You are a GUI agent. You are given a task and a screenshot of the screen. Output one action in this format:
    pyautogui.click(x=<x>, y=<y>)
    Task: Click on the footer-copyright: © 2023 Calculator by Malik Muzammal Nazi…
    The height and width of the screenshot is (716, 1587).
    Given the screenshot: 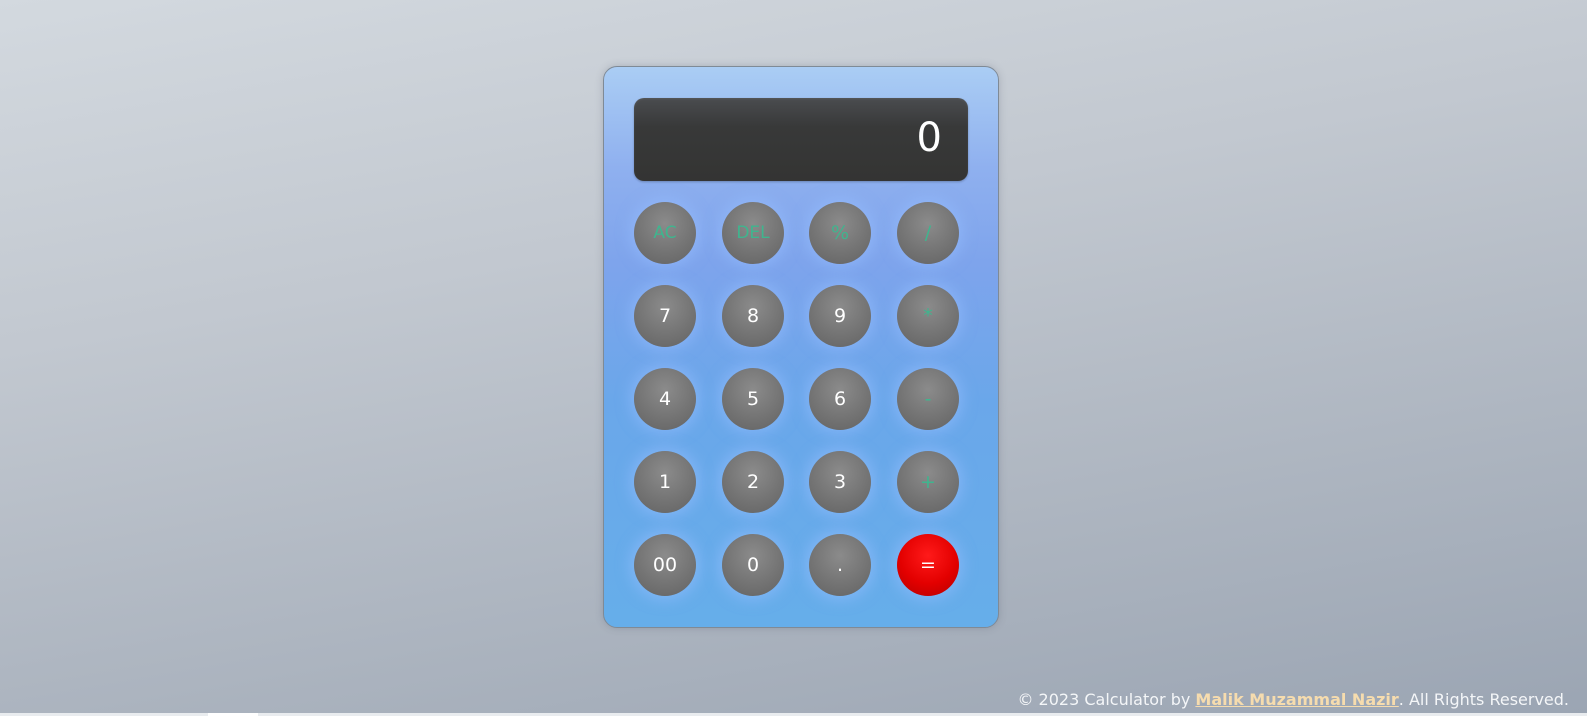 What is the action you would take?
    pyautogui.click(x=1293, y=699)
    